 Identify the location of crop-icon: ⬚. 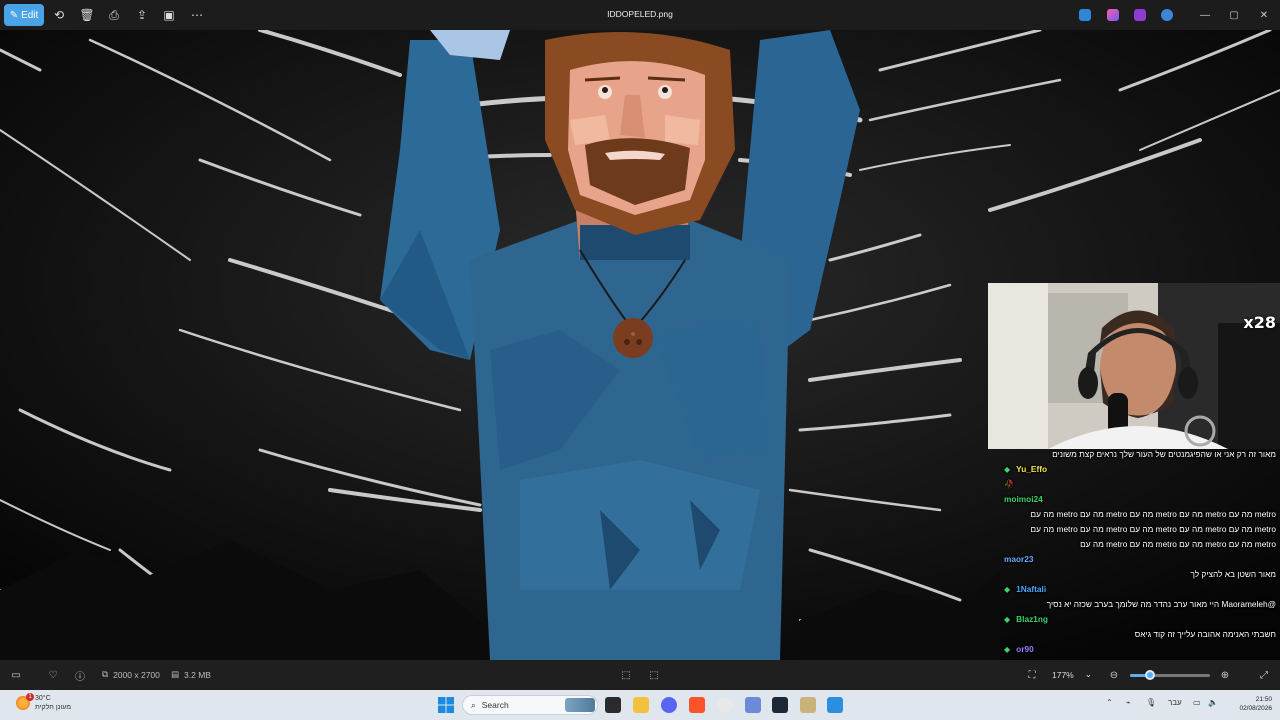
(654, 675).